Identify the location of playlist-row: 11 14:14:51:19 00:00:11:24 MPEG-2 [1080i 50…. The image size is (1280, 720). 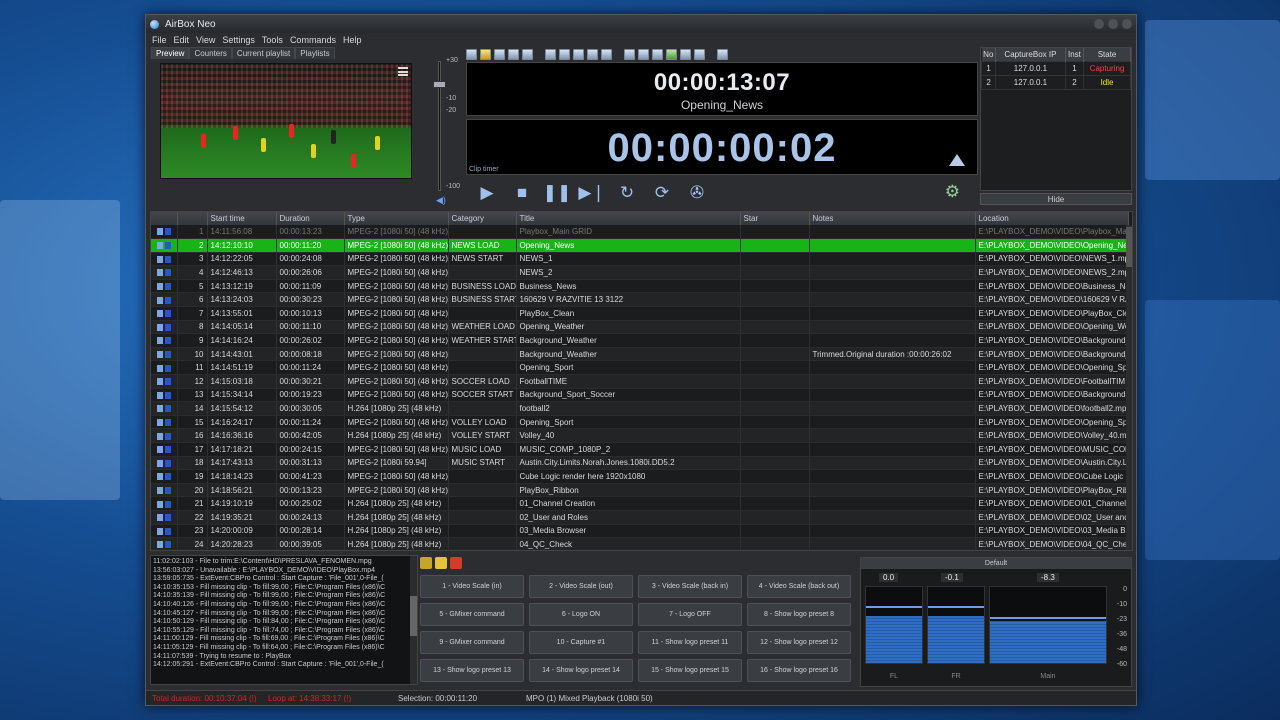
(640, 368).